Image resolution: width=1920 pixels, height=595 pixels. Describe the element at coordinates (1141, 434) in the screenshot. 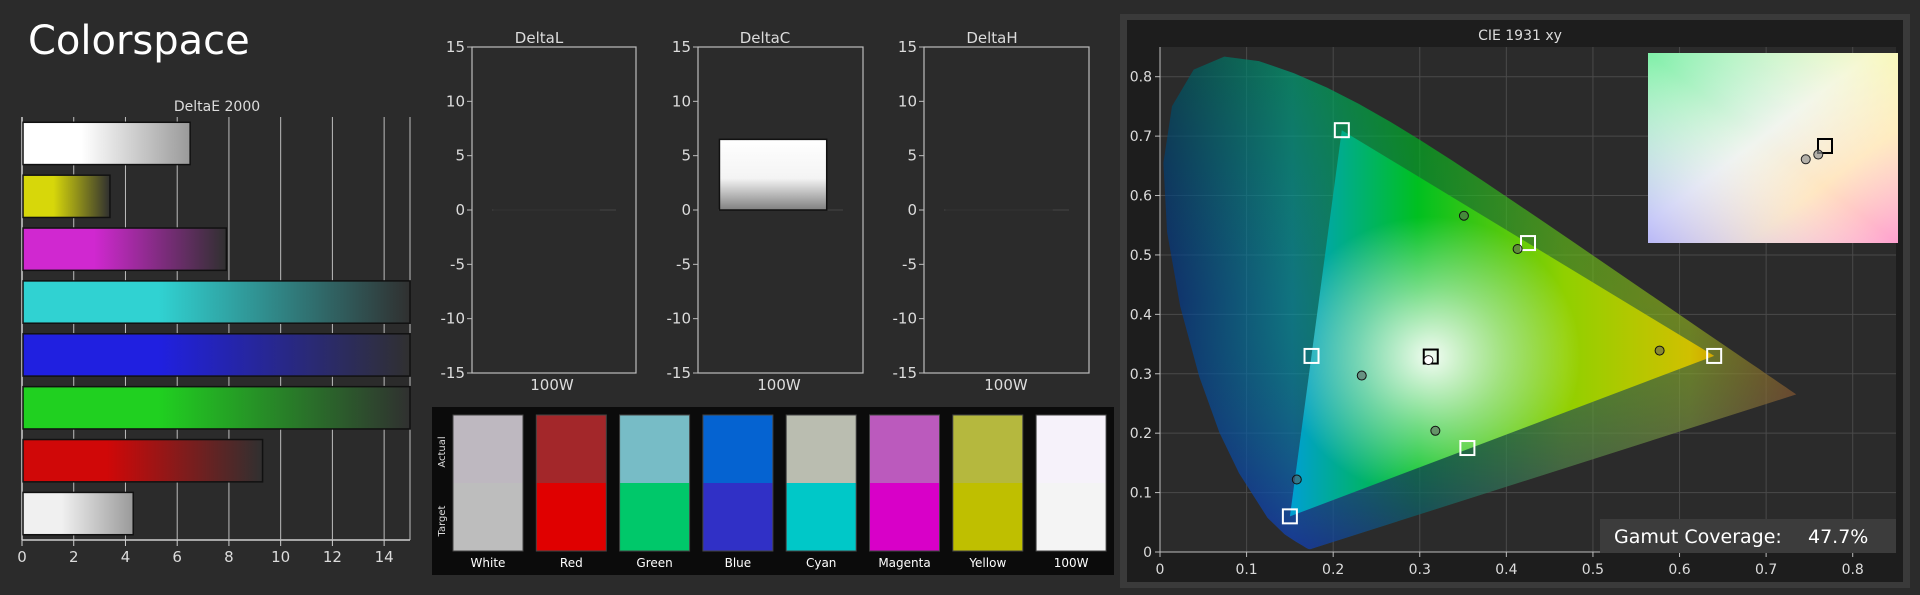

I see `cie-y-tick-label: 0.2` at that location.